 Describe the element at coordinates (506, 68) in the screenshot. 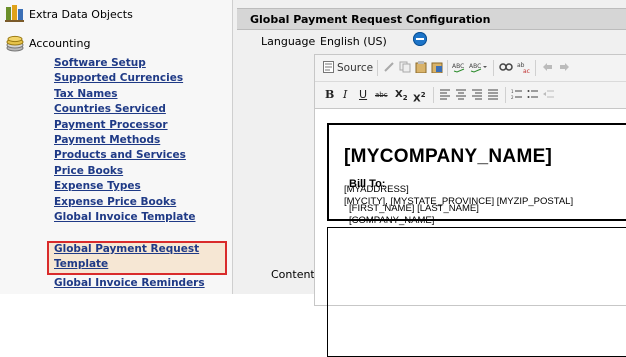

I see `find-icon` at that location.